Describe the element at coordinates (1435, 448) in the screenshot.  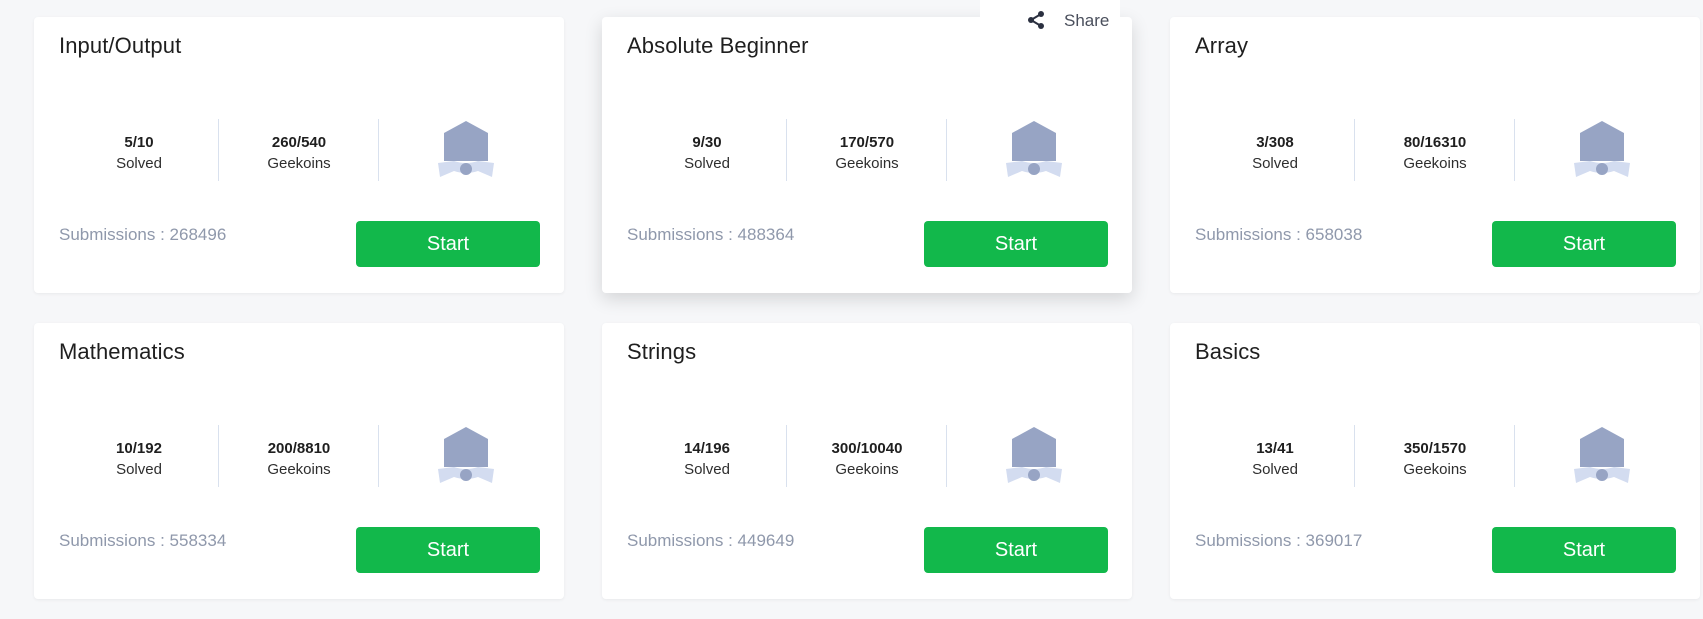
I see `geekoins-count: 350/1570` at that location.